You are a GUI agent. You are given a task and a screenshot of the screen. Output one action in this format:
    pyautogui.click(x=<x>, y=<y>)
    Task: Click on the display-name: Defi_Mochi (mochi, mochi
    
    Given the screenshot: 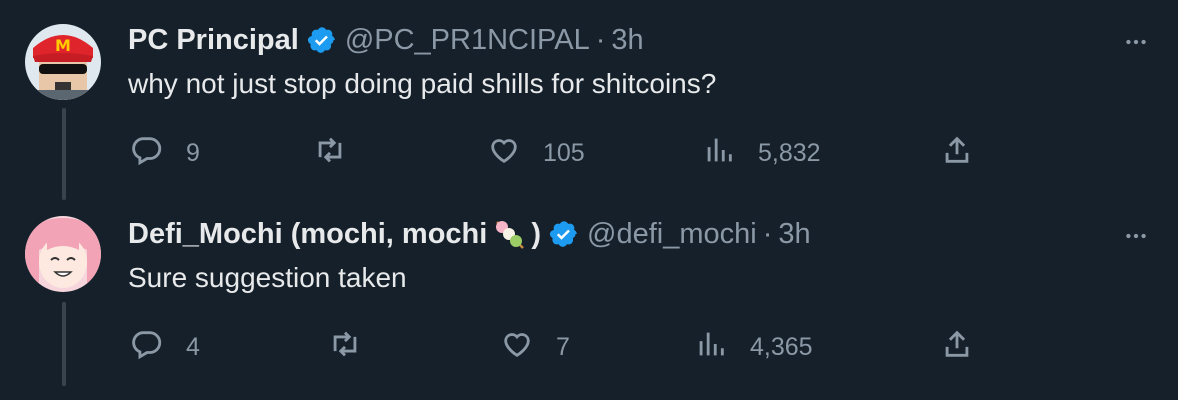 What is the action you would take?
    pyautogui.click(x=307, y=234)
    